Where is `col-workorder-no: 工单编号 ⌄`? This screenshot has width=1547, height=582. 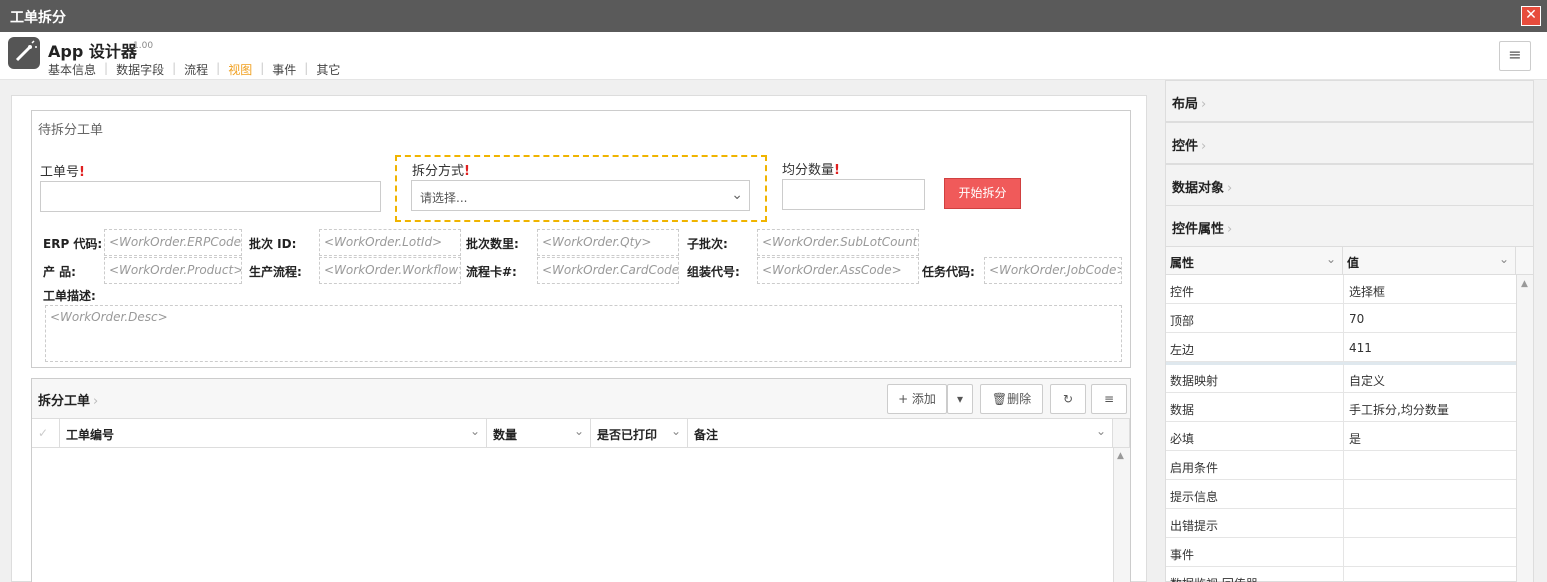 col-workorder-no: 工单编号 ⌄ is located at coordinates (273, 433).